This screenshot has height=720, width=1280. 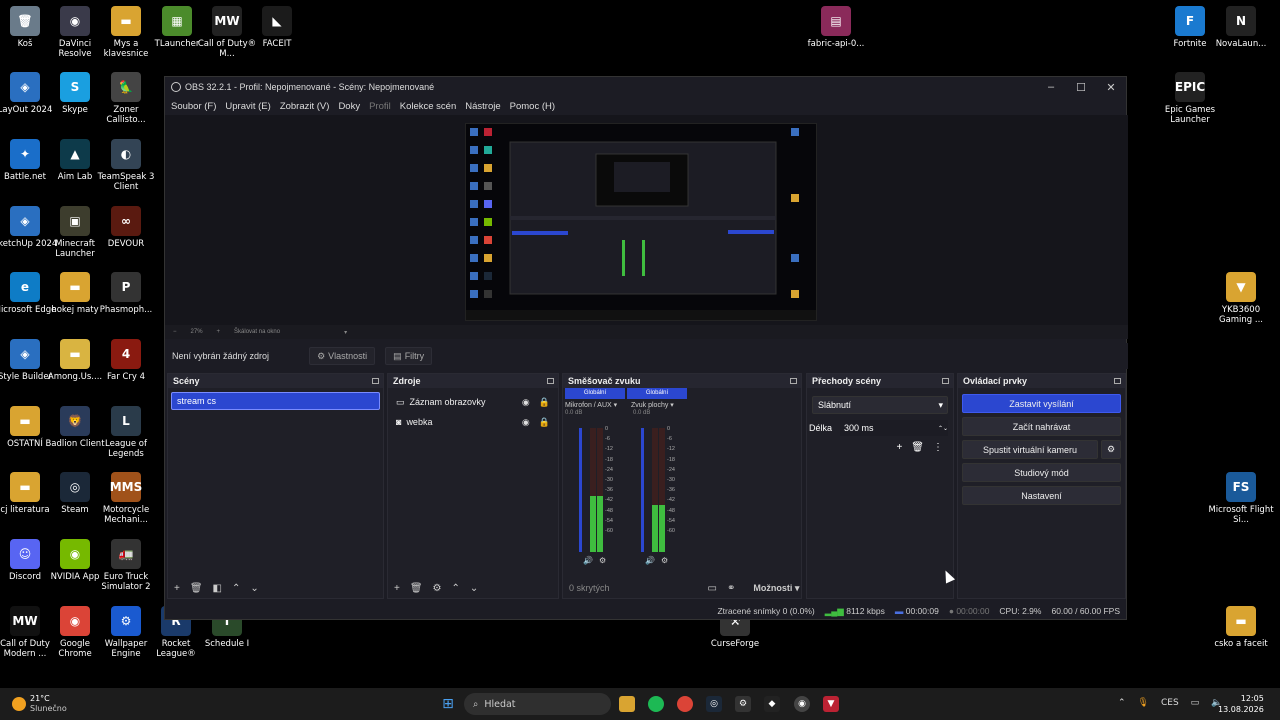 What do you see at coordinates (1030, 449) in the screenshot?
I see `virtual-camera-button: Spustit virtuální kameru` at bounding box center [1030, 449].